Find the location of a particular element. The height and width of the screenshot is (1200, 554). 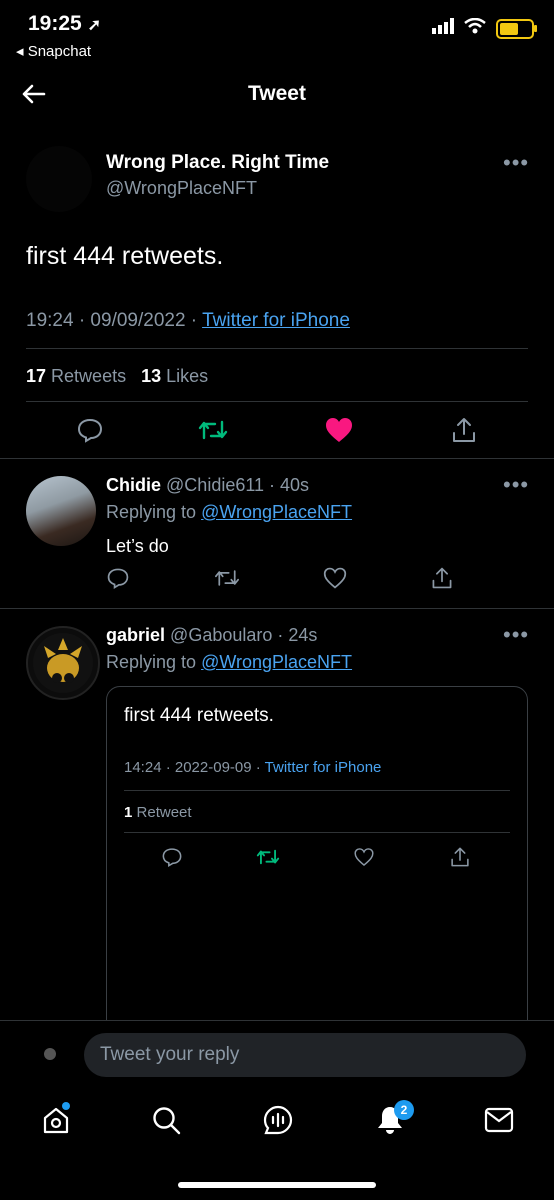

signal-icon is located at coordinates (443, 28).